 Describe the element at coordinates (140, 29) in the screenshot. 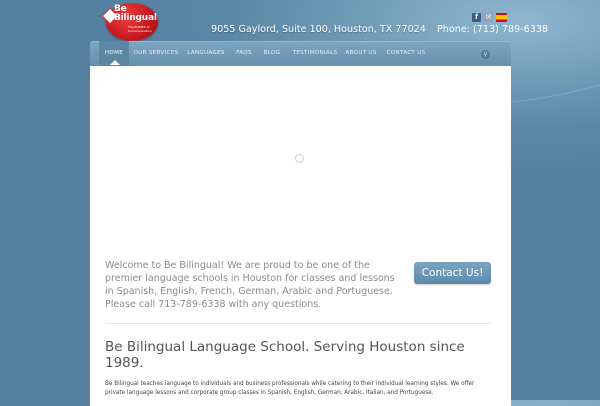

I see `logo-tagline: The POWER of Communication` at that location.